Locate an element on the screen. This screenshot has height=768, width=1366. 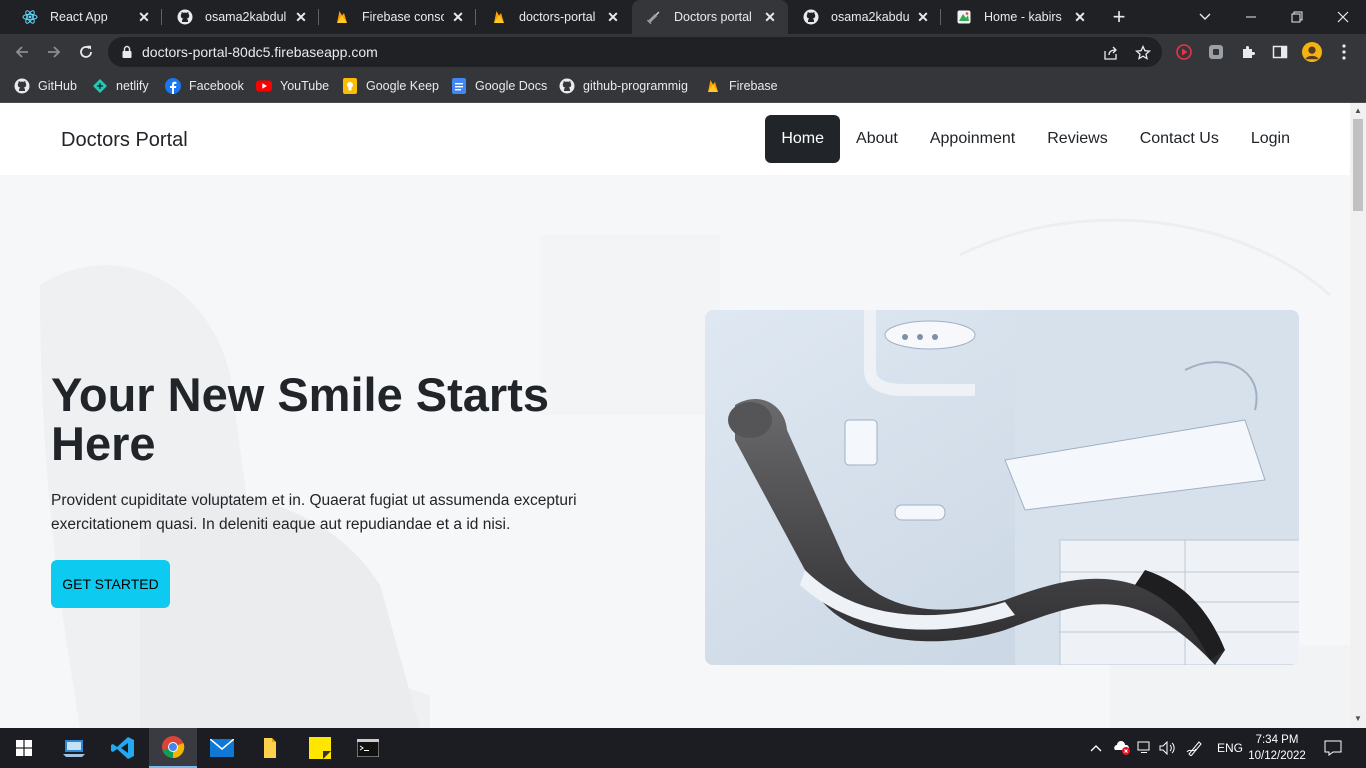
youtube-icon is located at coordinates (264, 86).